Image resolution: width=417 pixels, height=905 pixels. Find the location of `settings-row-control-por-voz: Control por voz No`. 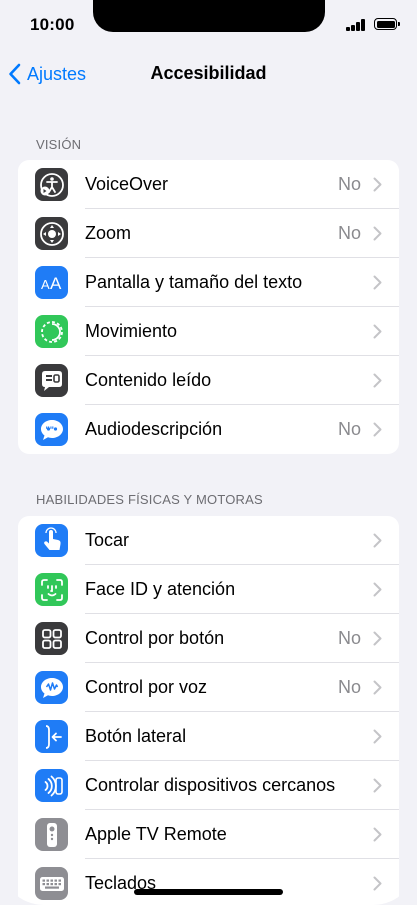

settings-row-control-por-voz: Control por voz No is located at coordinates (208, 687).